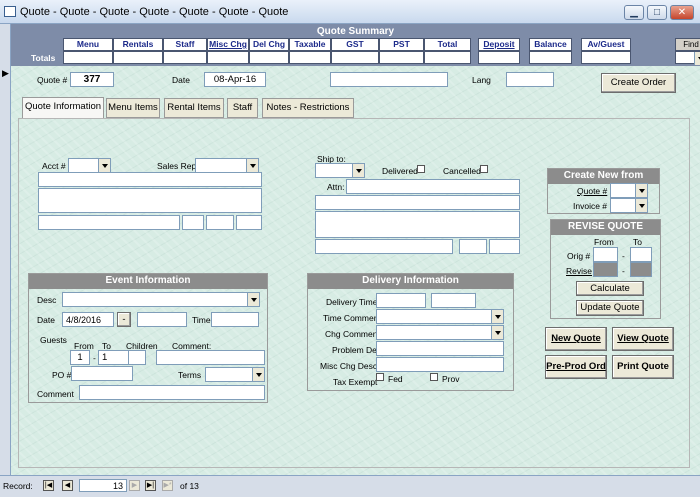  I want to click on ship-city-field, so click(384, 246).